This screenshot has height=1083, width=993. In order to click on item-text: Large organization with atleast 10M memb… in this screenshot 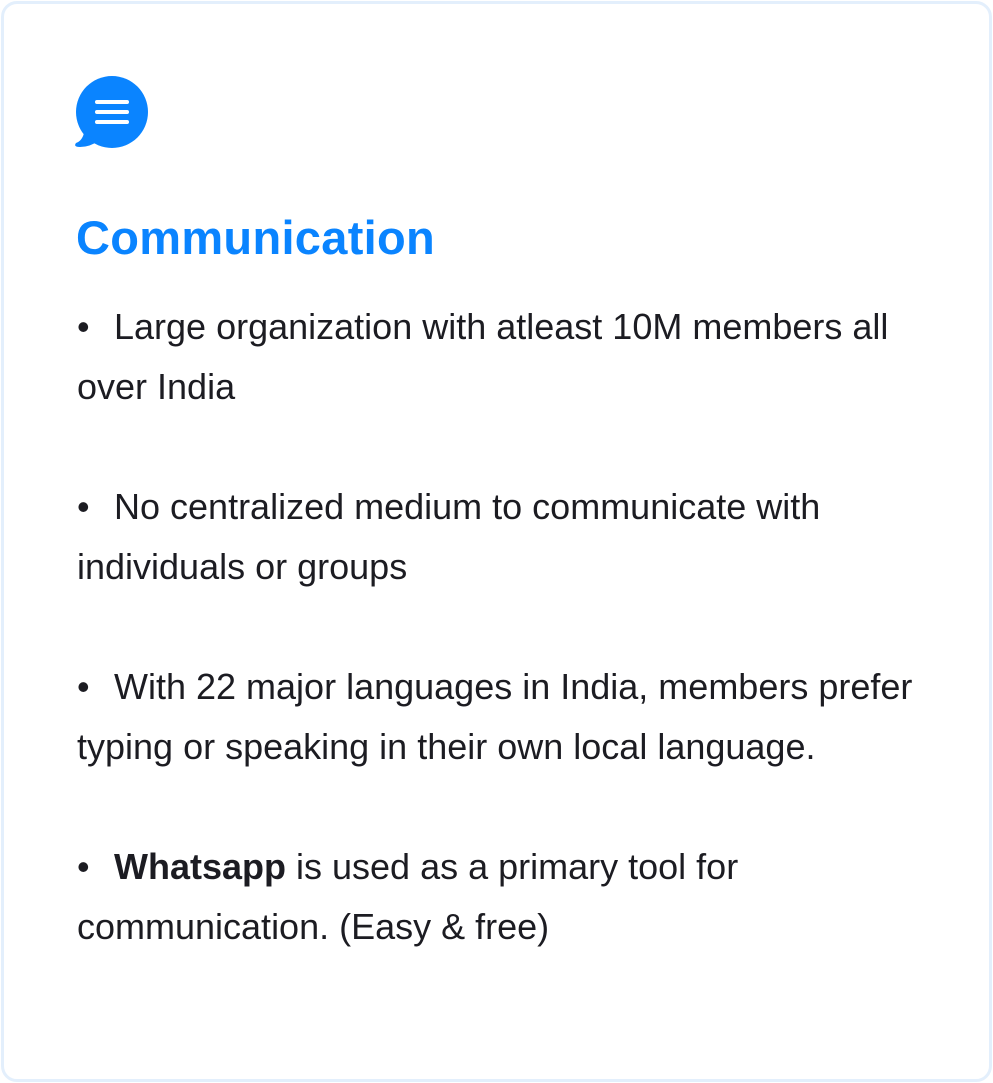, I will do `click(483, 356)`.